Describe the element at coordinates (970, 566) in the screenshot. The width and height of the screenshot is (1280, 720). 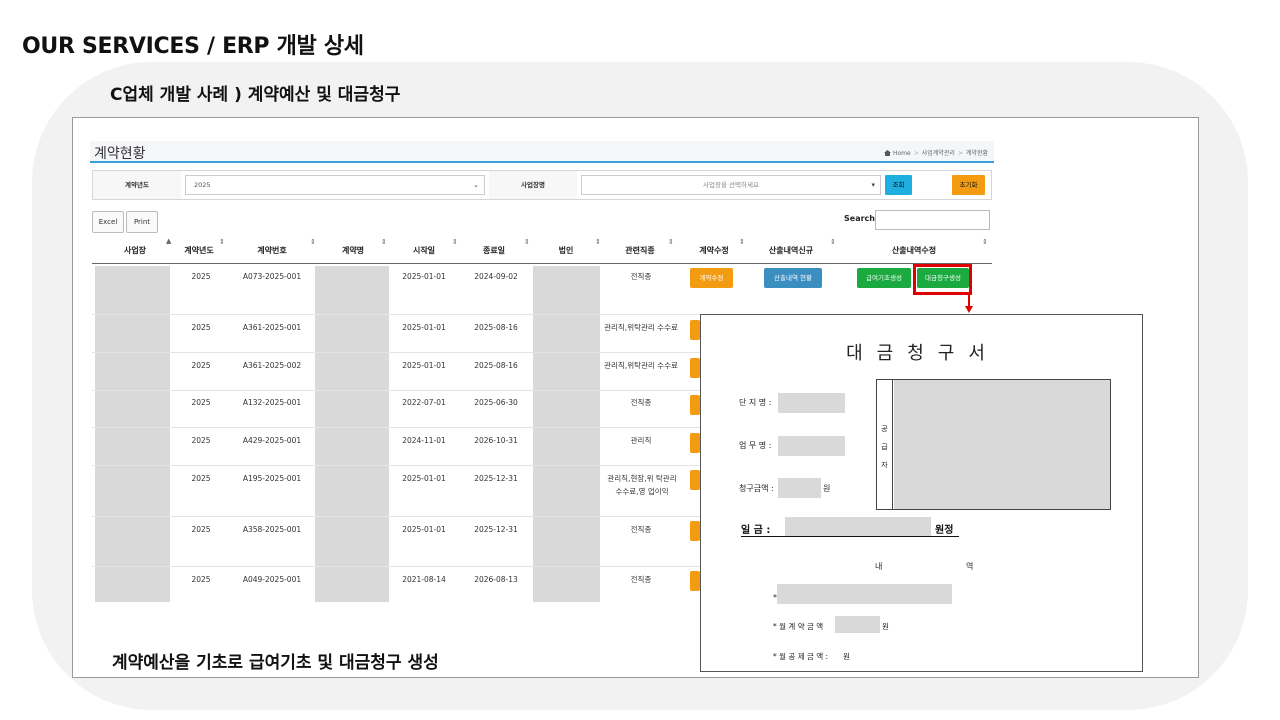
I see `detail-label-right: 역` at that location.